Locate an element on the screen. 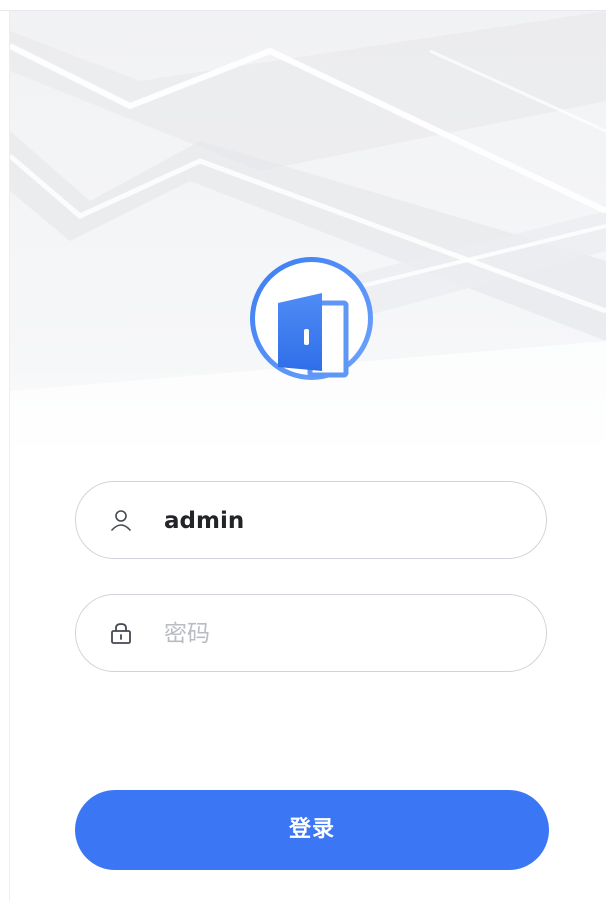  password-field: 密码 is located at coordinates (311, 633).